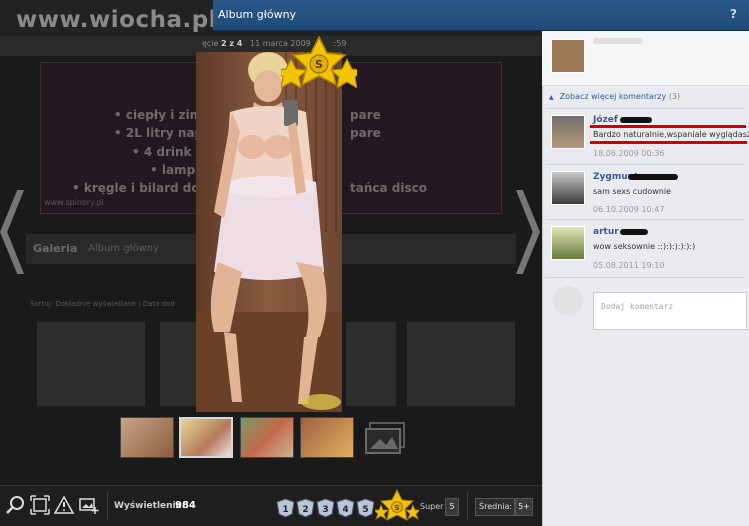  What do you see at coordinates (524, 507) in the screenshot?
I see `average-value: 5+` at bounding box center [524, 507].